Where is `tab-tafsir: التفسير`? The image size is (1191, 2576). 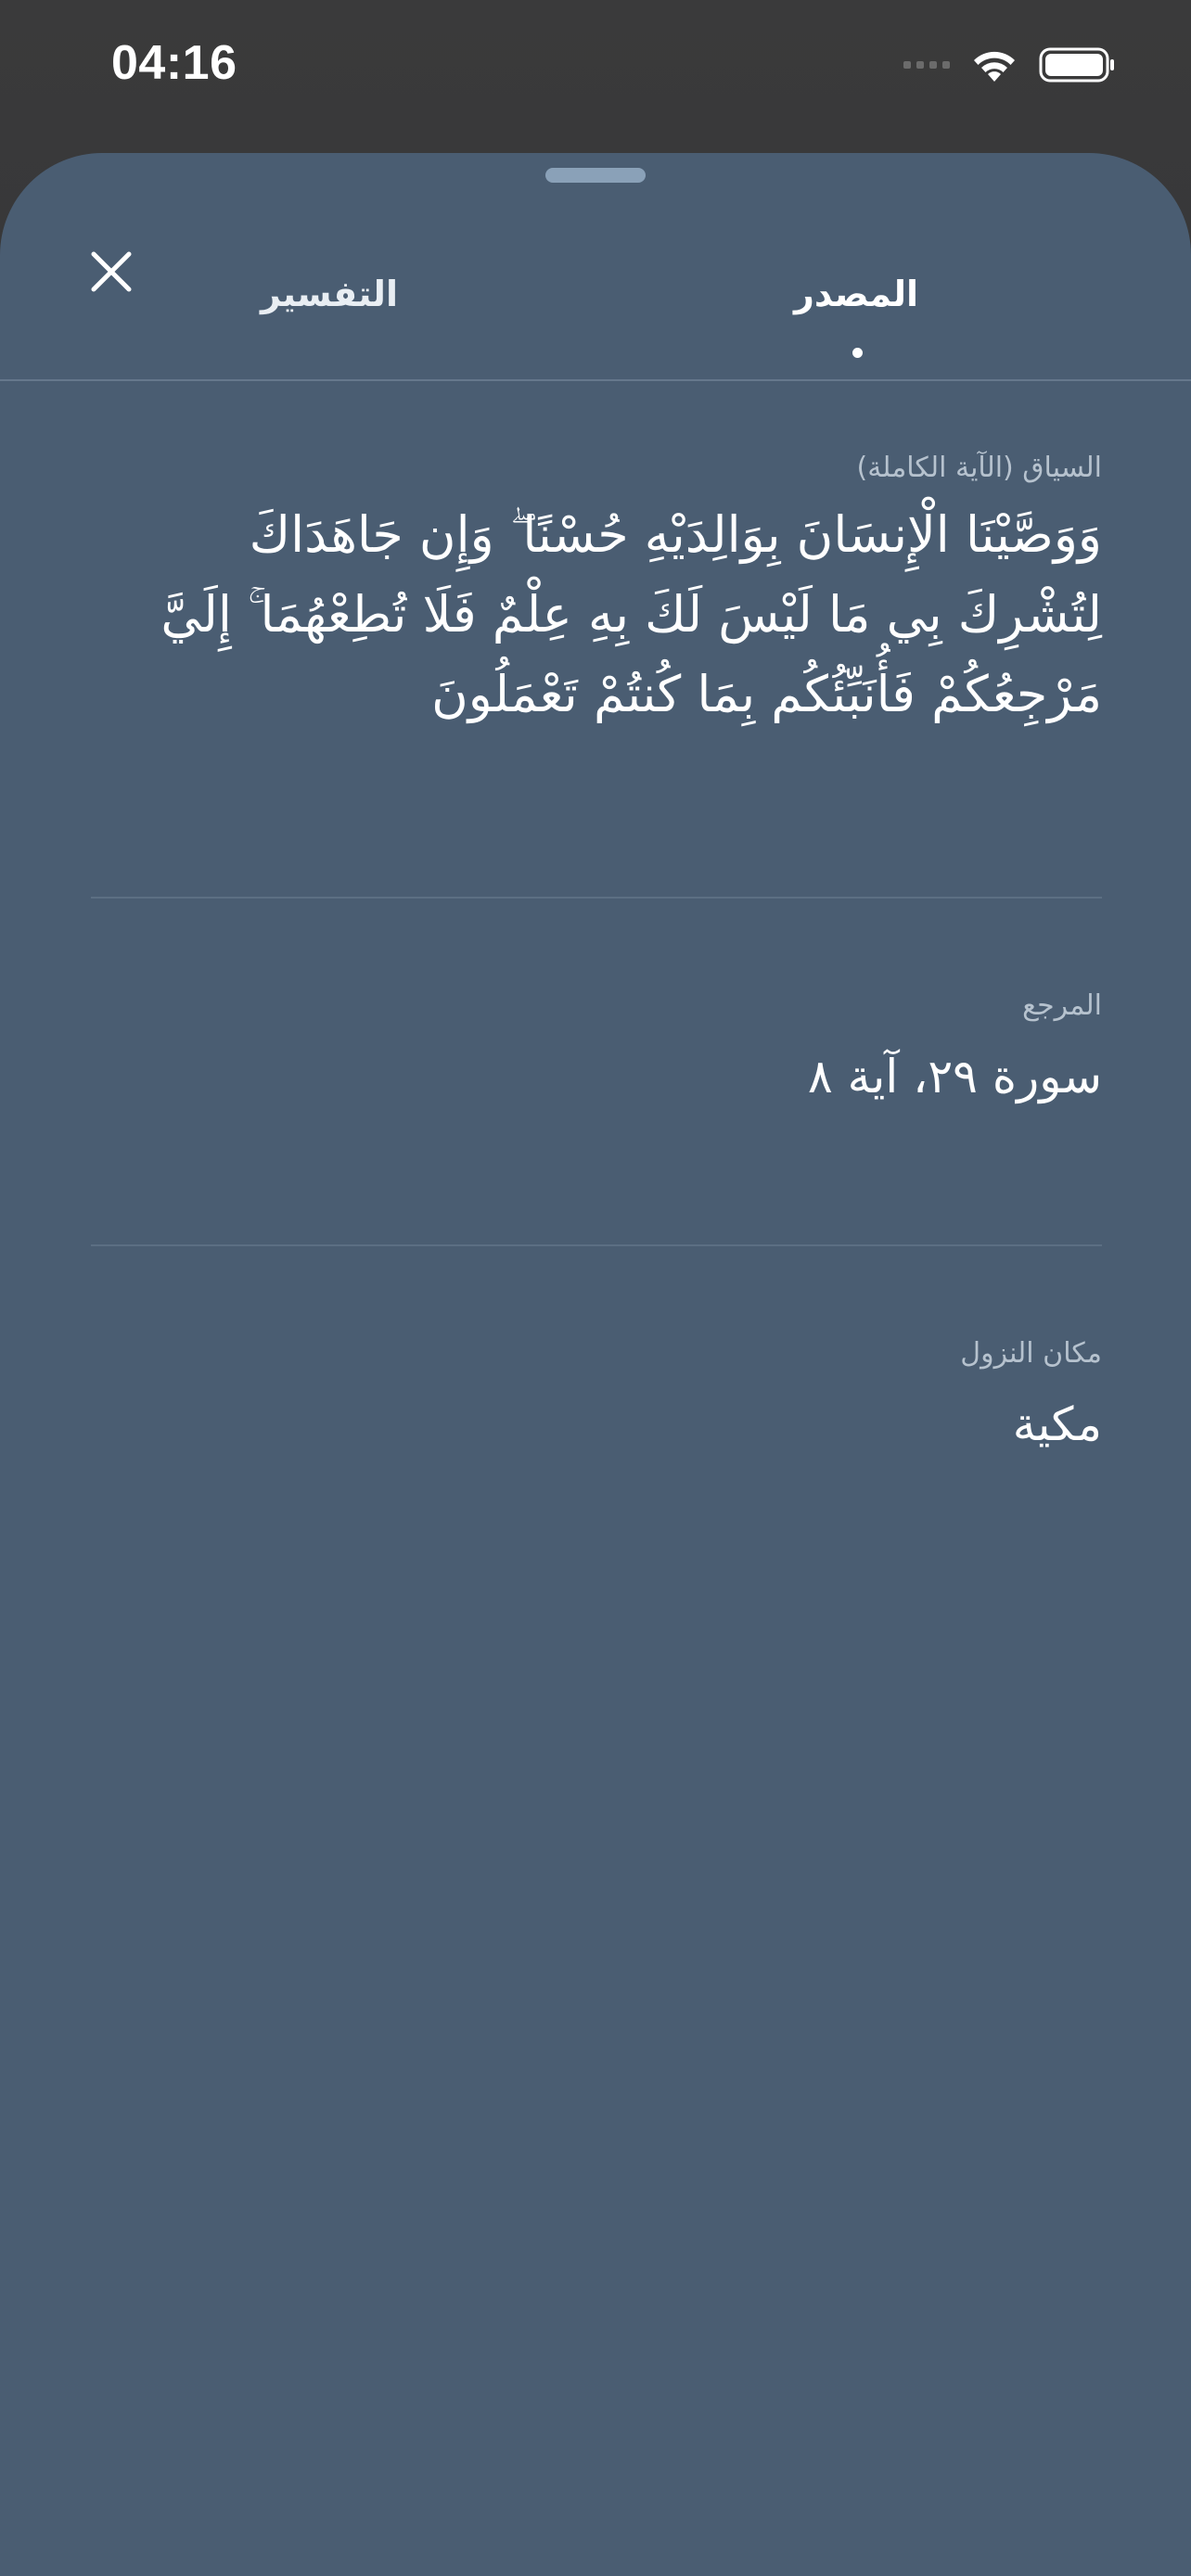
tab-tafsir: التفسير is located at coordinates (329, 294).